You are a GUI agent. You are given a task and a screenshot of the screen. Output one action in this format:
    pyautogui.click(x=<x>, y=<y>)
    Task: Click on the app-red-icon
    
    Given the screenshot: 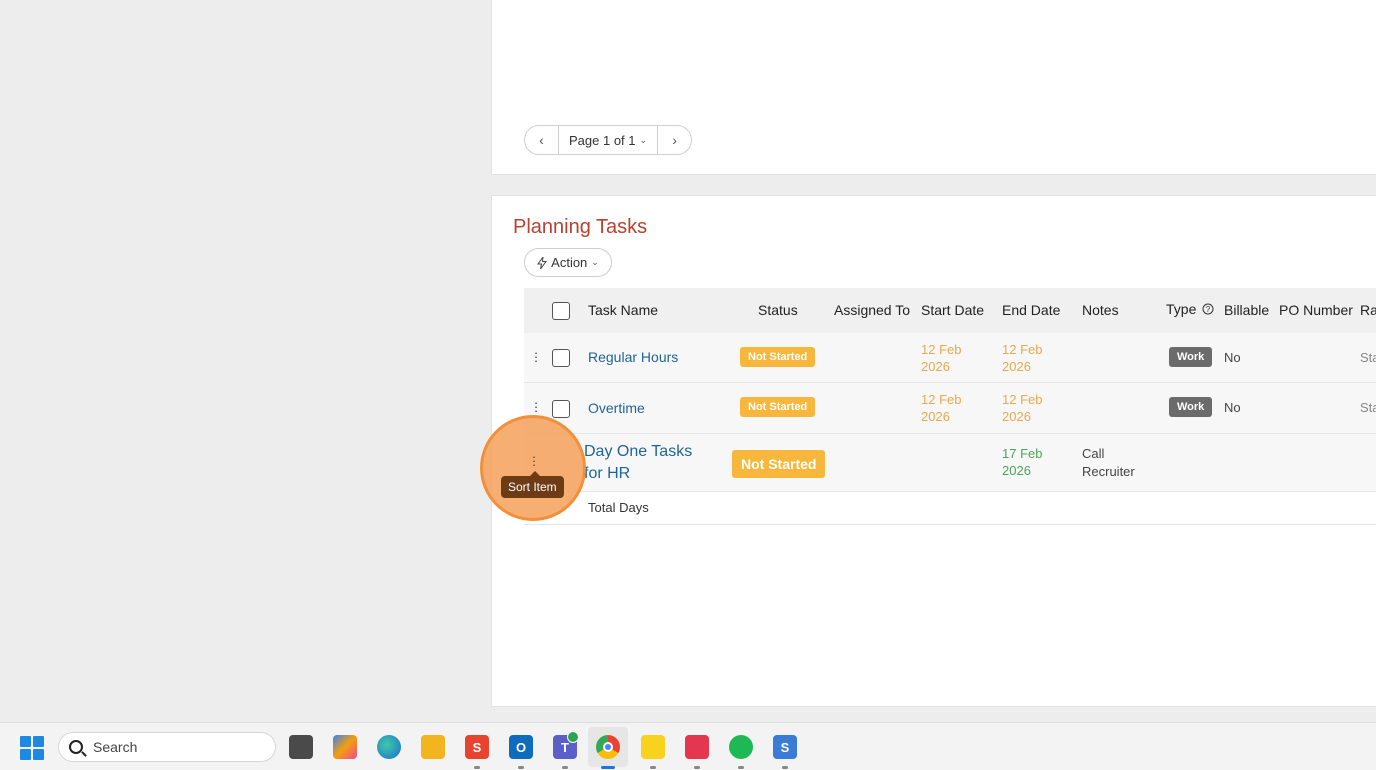 What is the action you would take?
    pyautogui.click(x=697, y=747)
    